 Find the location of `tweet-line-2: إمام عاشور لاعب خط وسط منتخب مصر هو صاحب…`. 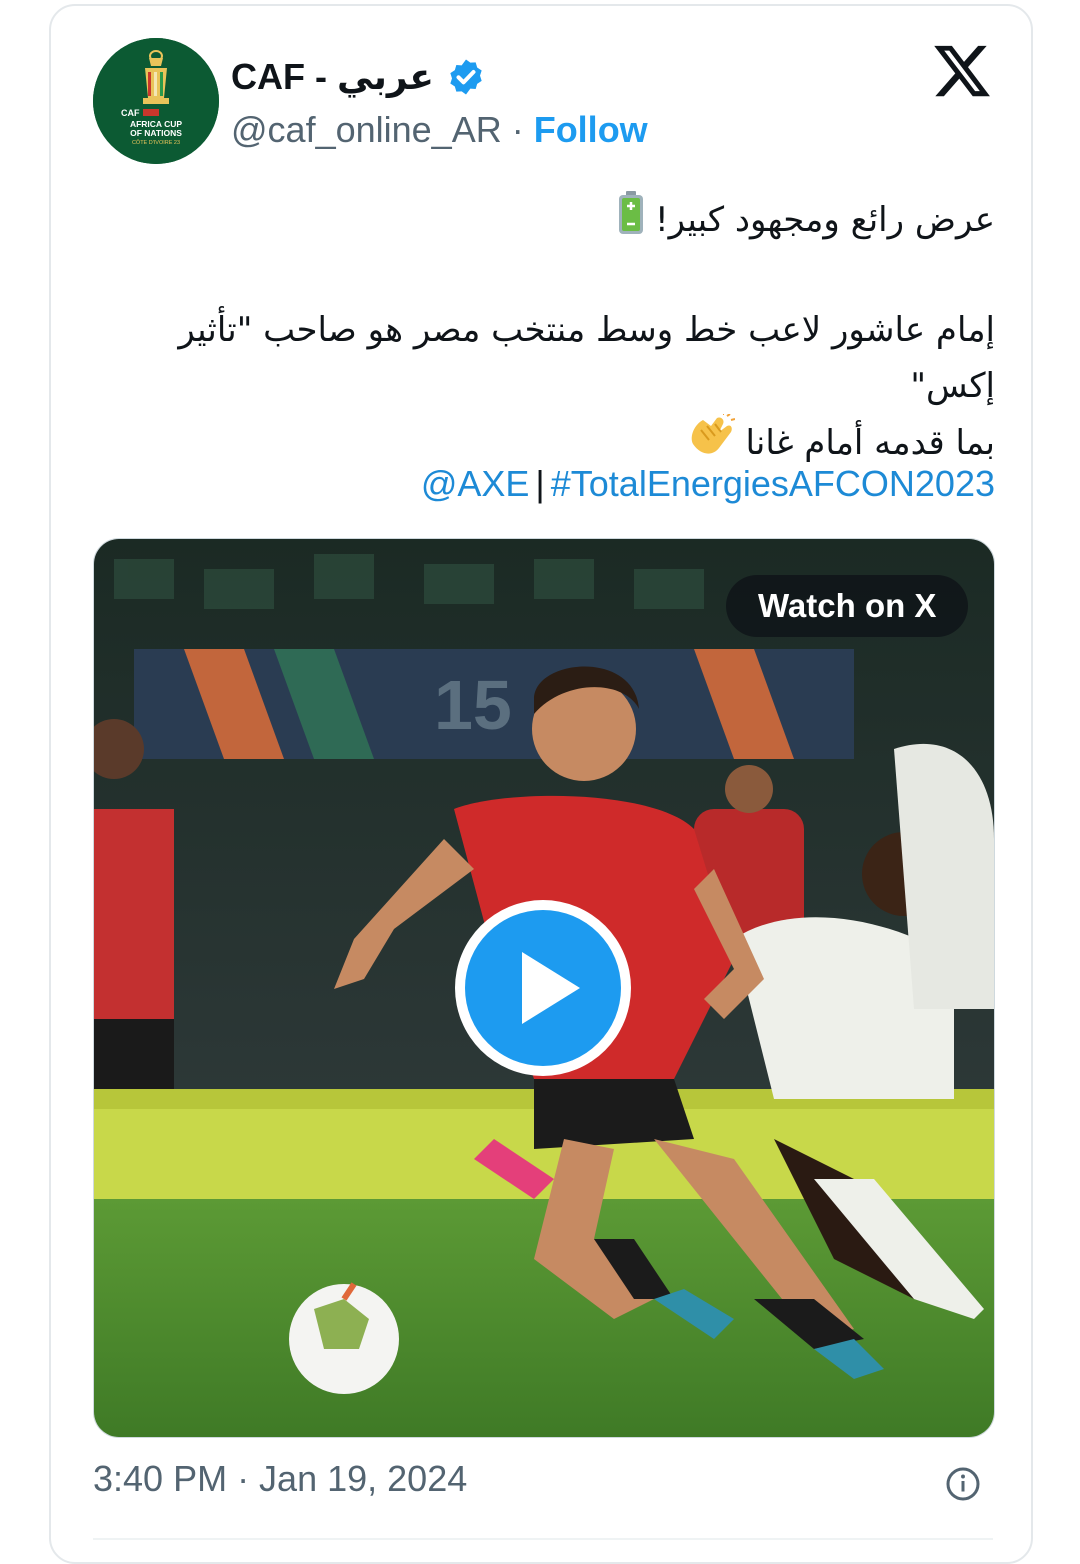

tweet-line-2: إمام عاشور لاعب خط وسط منتخب مصر هو صاحب… is located at coordinates (586, 358).